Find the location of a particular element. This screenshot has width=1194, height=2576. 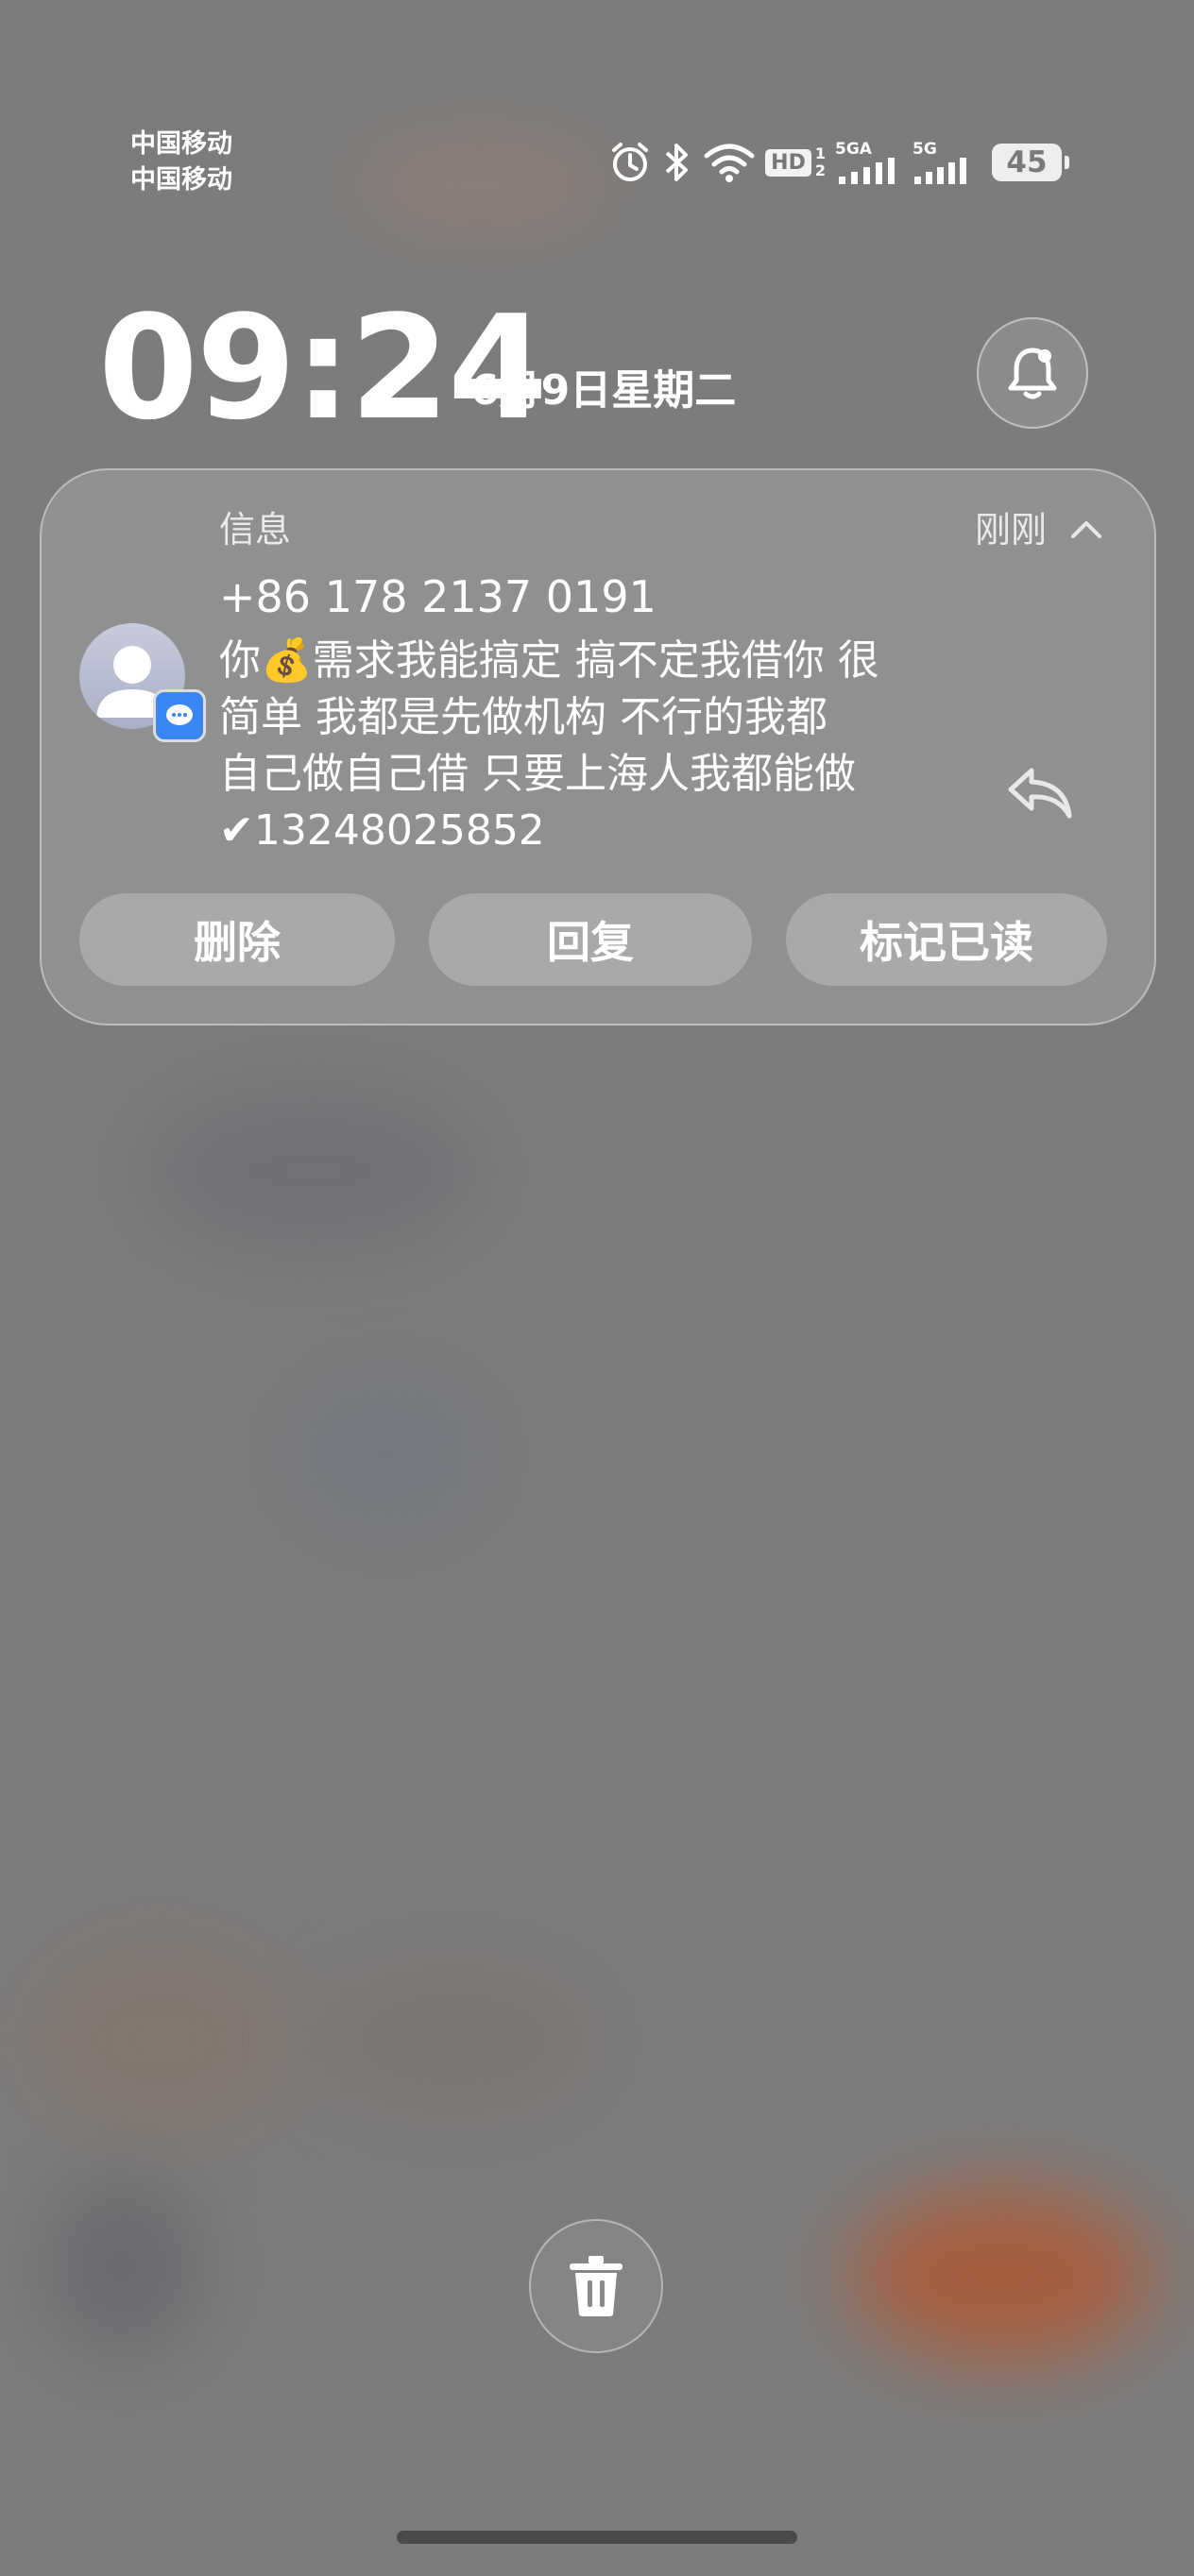

messages-app-icon is located at coordinates (179, 715).